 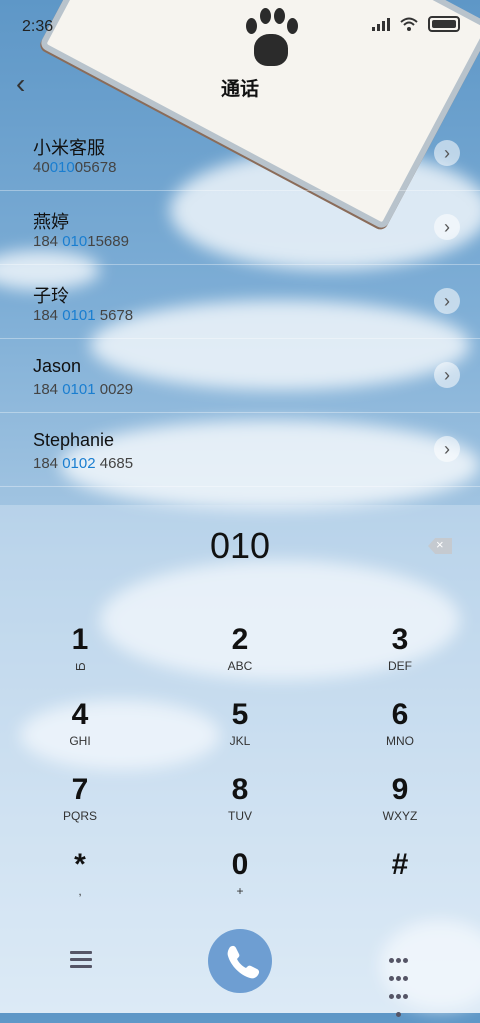 I want to click on phone-icon, so click(x=243, y=962).